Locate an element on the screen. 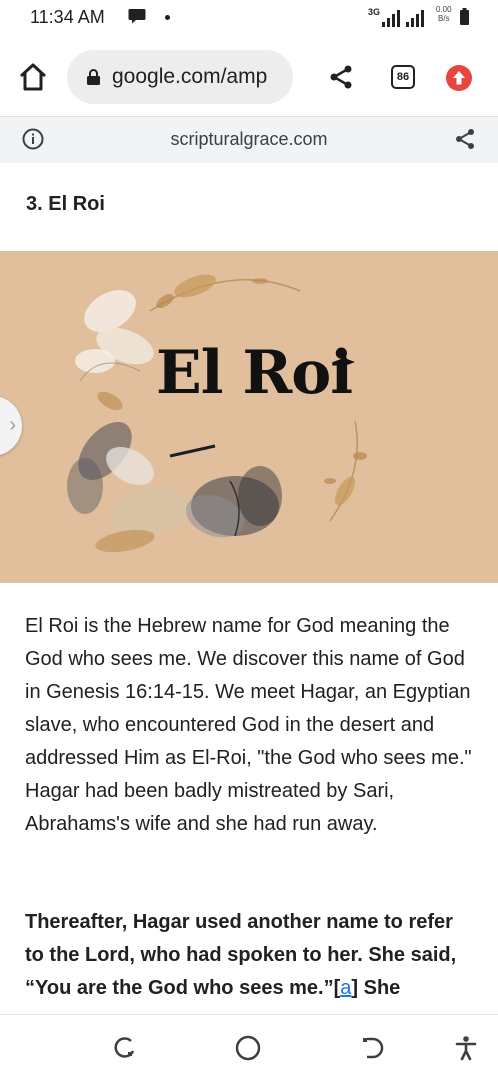 This screenshot has height=1081, width=498. home-icon is located at coordinates (33, 77).